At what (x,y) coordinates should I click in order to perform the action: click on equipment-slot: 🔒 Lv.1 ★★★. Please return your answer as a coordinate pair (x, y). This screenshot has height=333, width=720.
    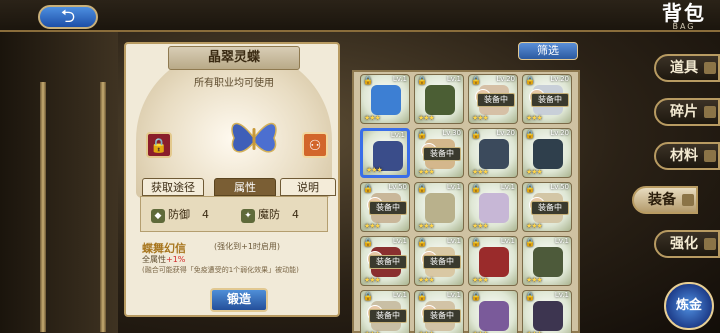
    Looking at the image, I should click on (439, 99).